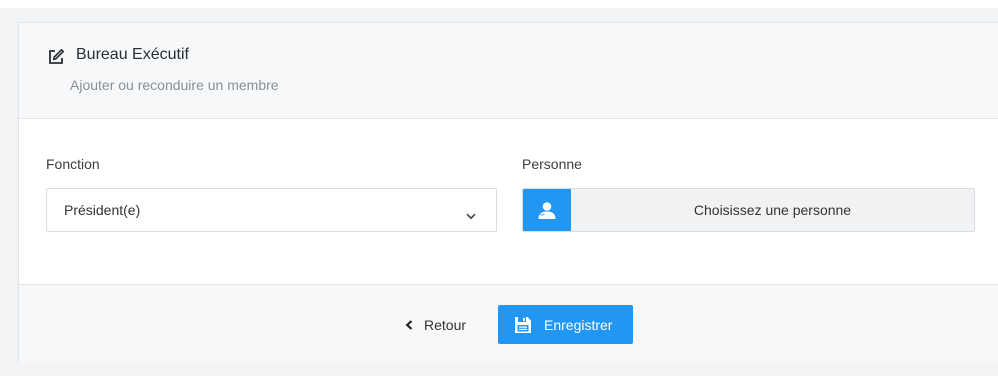 The image size is (998, 376). I want to click on back-label: Retour, so click(445, 325).